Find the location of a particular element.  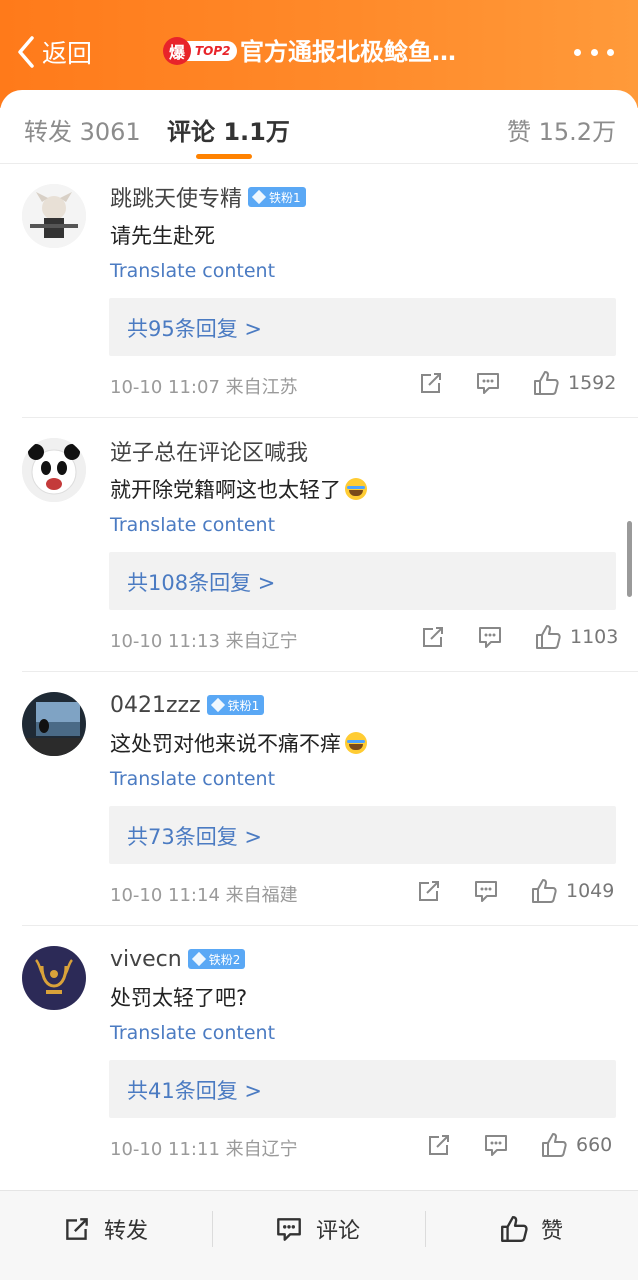

like-count: 1049 is located at coordinates (590, 891).